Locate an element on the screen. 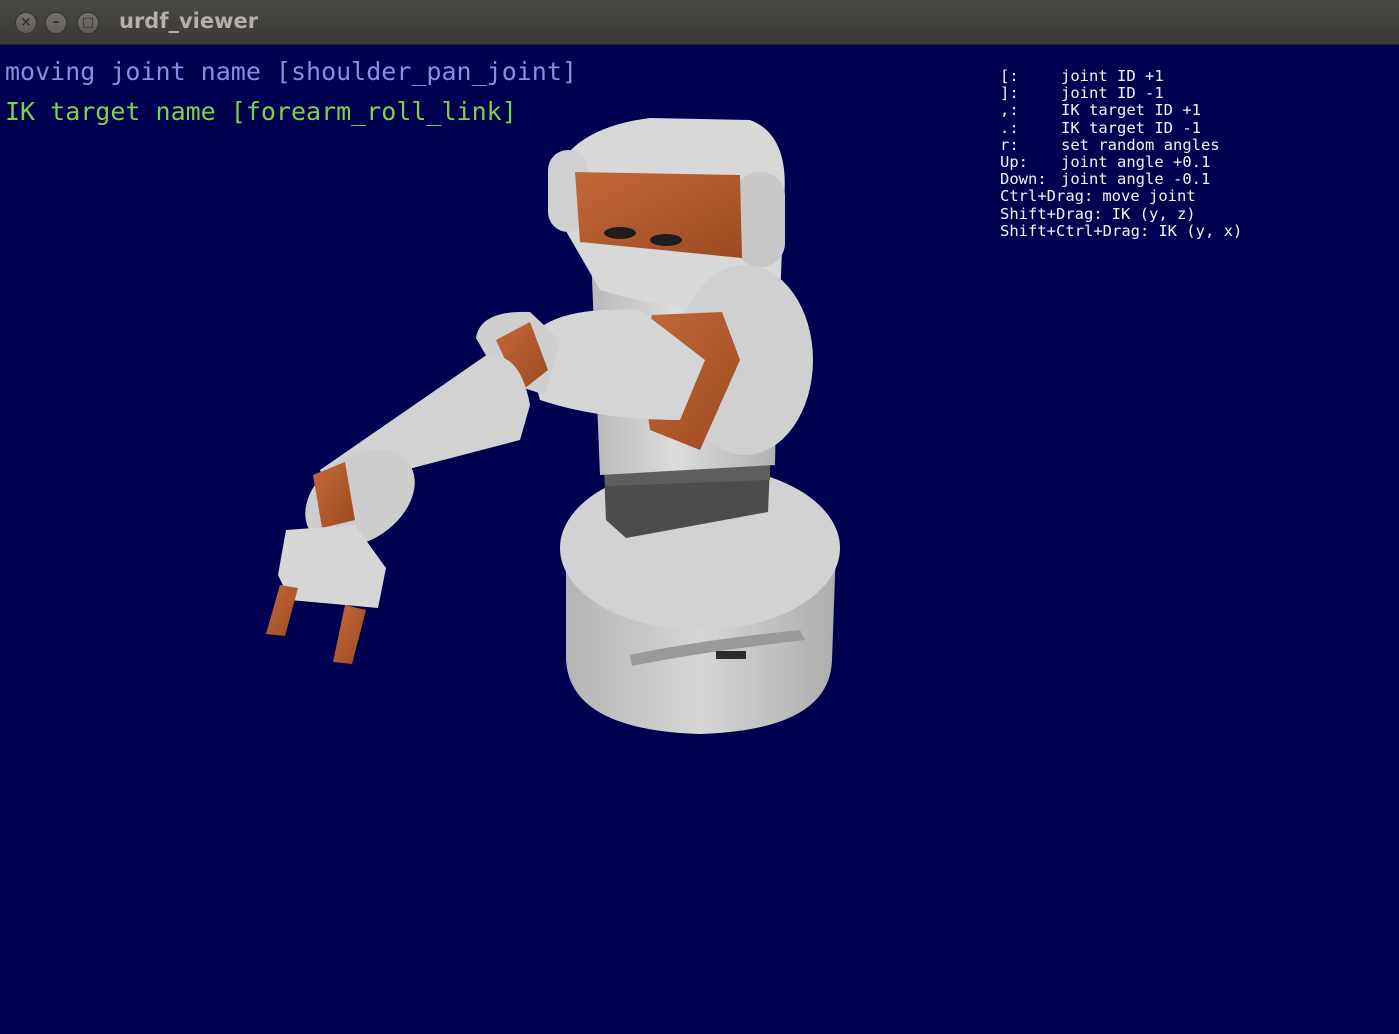 The image size is (1399, 1034). maximize-button: □ is located at coordinates (88, 23).